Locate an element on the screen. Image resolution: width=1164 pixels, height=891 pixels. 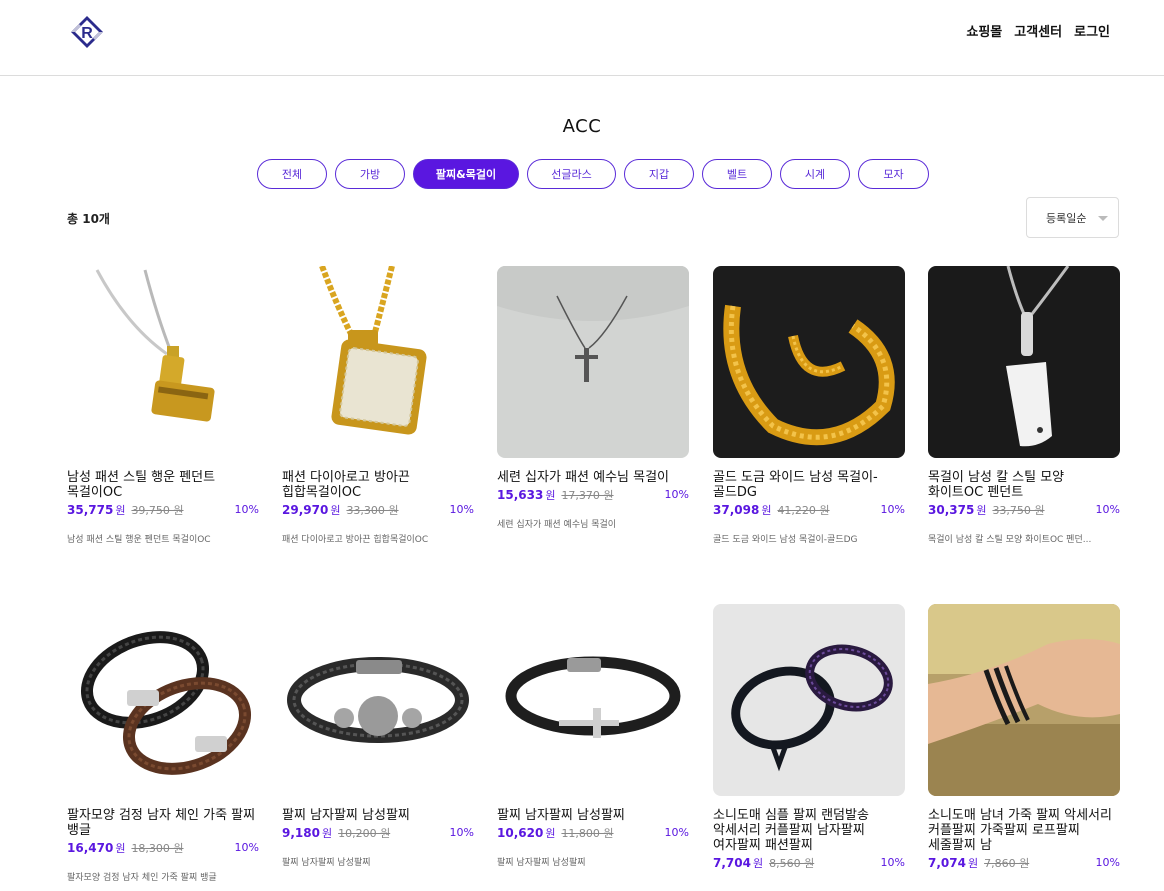
tab-bags: 가방 is located at coordinates (370, 174).